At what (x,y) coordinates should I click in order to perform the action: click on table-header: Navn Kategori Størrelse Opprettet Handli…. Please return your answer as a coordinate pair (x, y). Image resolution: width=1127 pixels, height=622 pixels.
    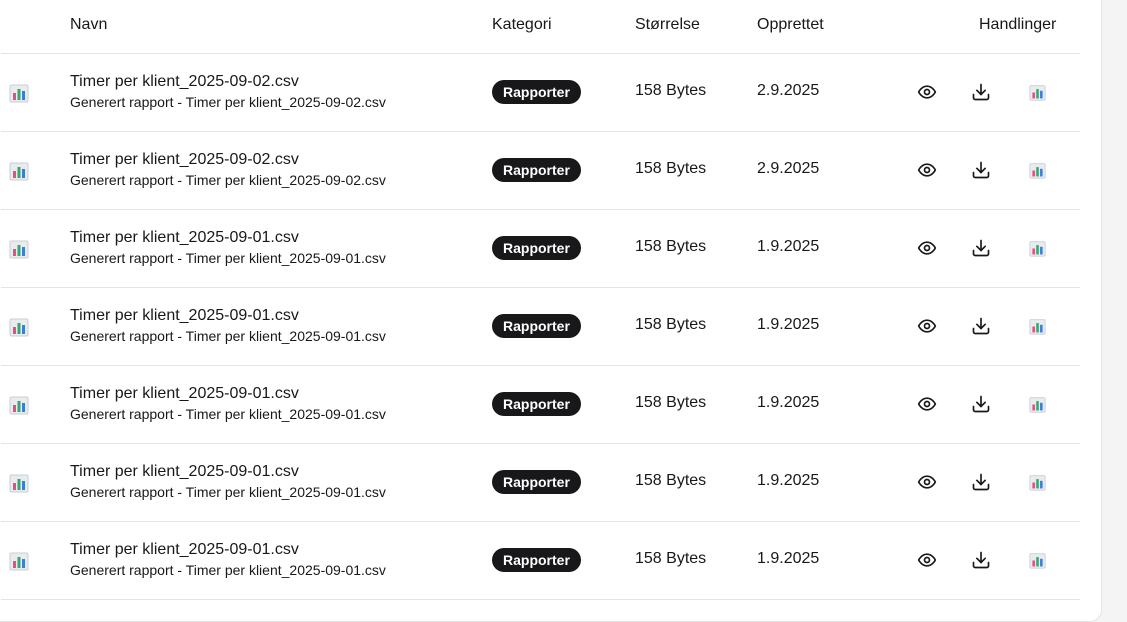
    Looking at the image, I should click on (540, 27).